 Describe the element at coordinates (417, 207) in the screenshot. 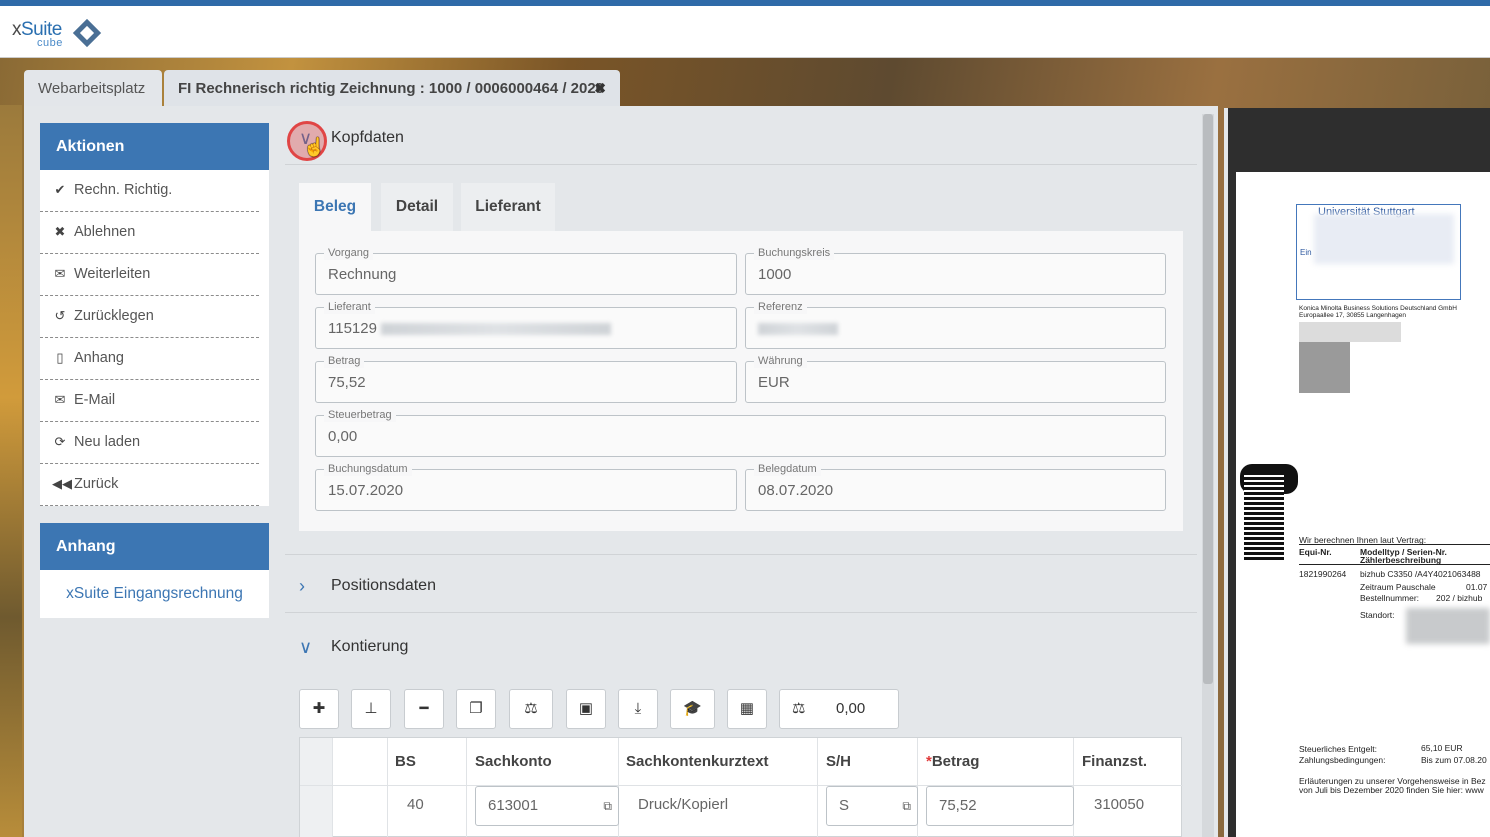

I see `tab-detail: Detail` at that location.